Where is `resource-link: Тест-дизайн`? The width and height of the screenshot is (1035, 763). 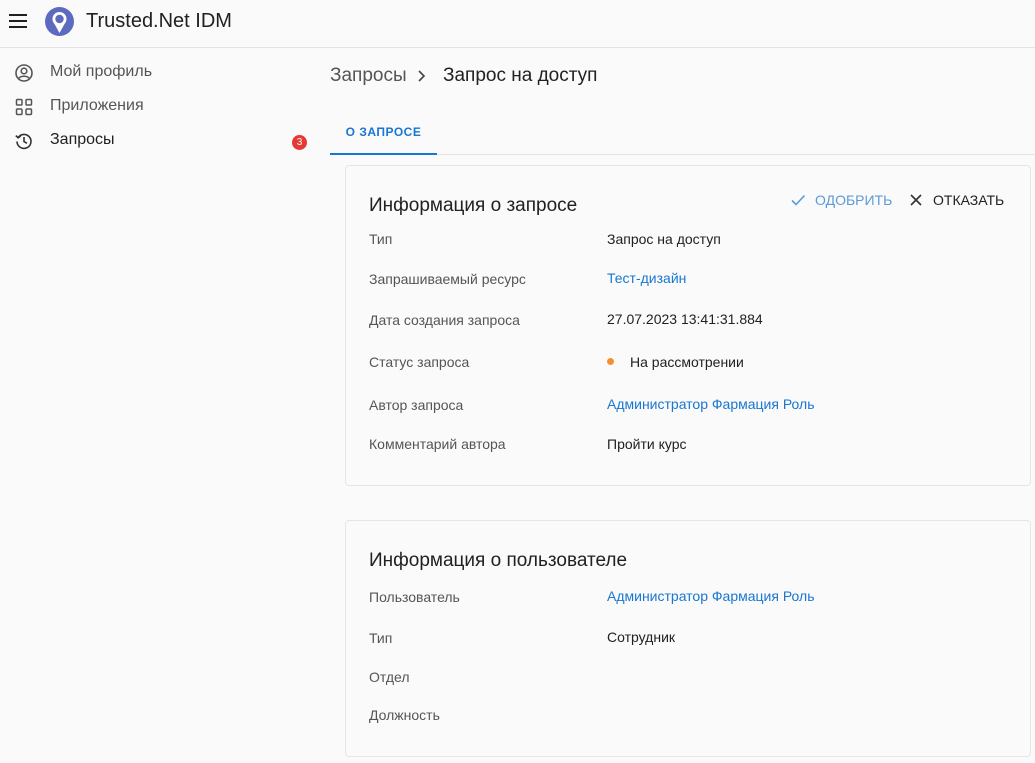 resource-link: Тест-дизайн is located at coordinates (646, 278).